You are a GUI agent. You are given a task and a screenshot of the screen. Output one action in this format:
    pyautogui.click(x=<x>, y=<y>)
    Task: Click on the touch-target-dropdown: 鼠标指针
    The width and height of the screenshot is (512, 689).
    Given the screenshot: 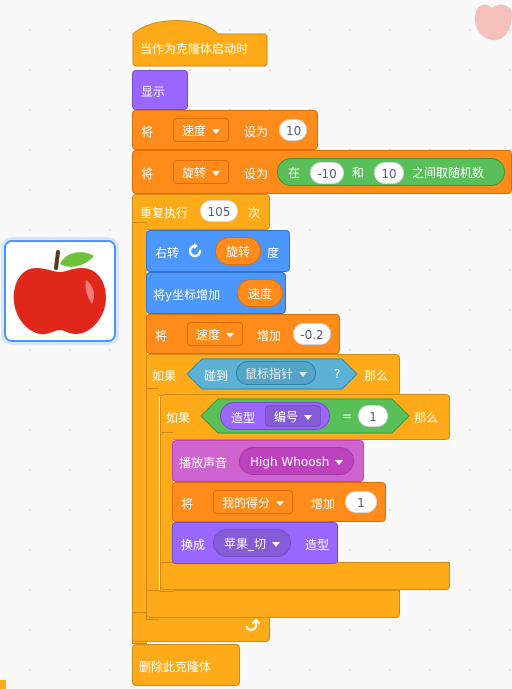 What is the action you would take?
    pyautogui.click(x=276, y=373)
    